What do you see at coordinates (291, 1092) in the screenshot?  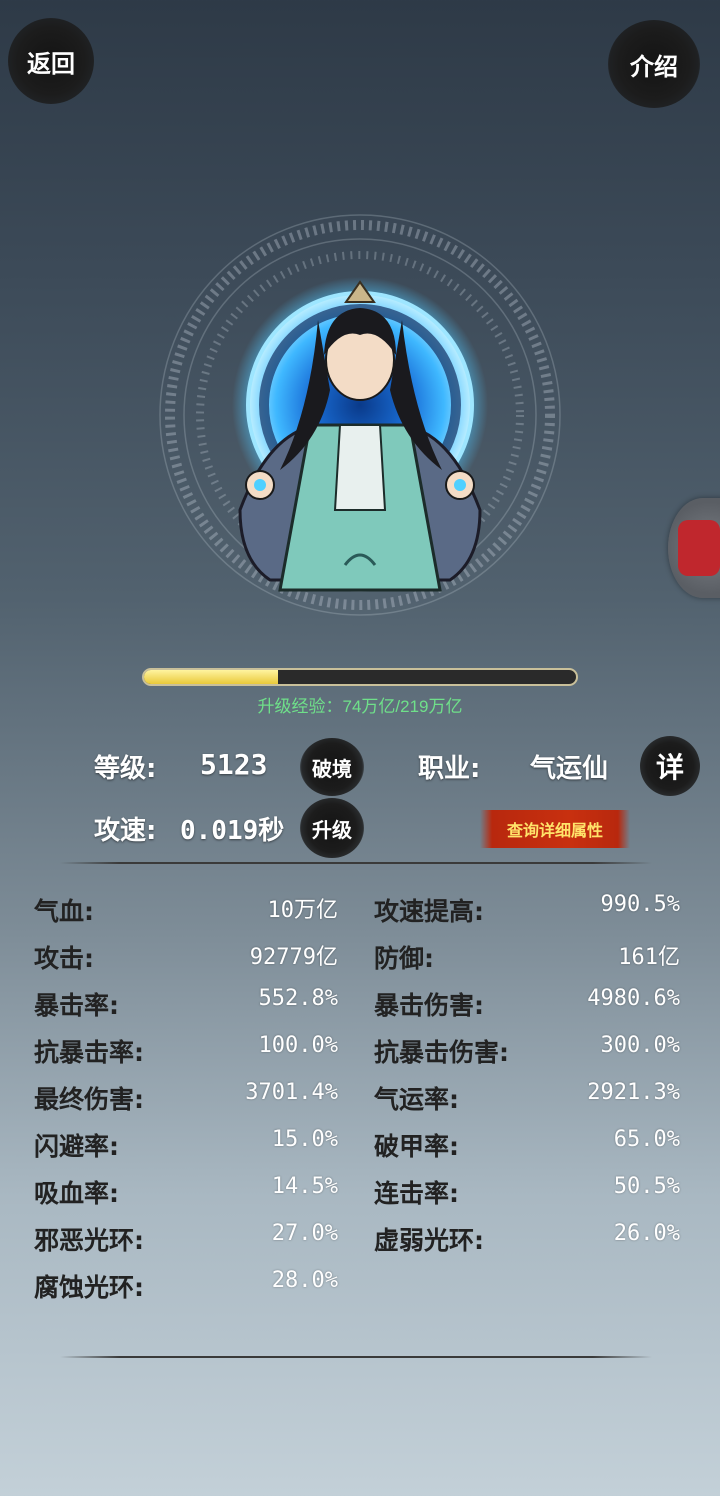 I see `stat-value: 3701.4%` at bounding box center [291, 1092].